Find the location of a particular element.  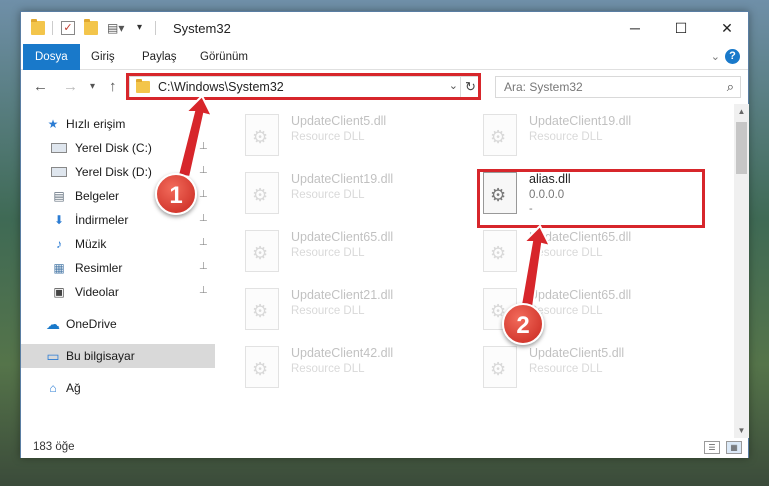

customize-icon: ▤▾ is located at coordinates (115, 28).